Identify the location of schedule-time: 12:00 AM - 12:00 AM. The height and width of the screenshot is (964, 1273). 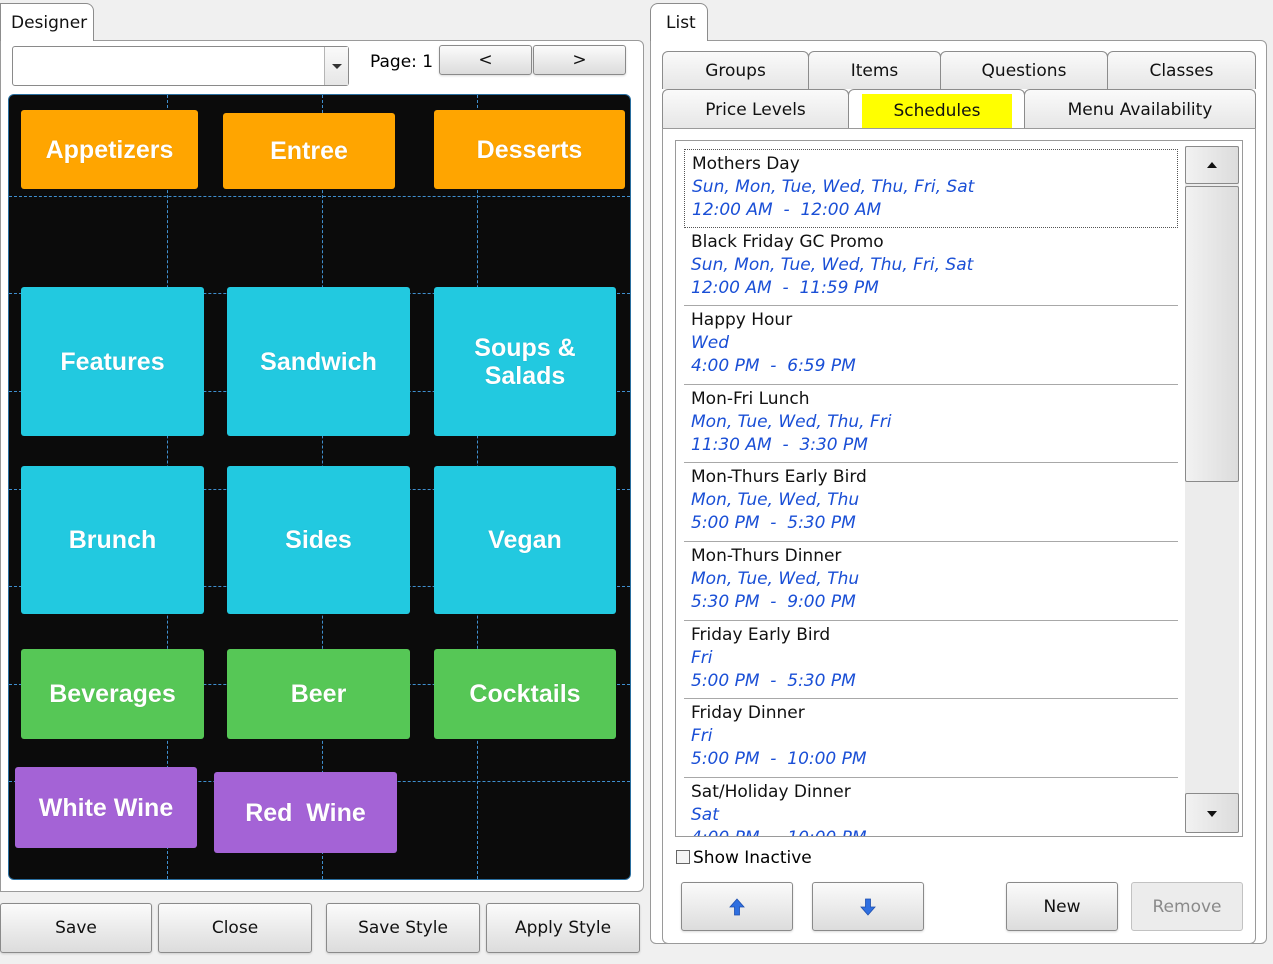
(787, 210).